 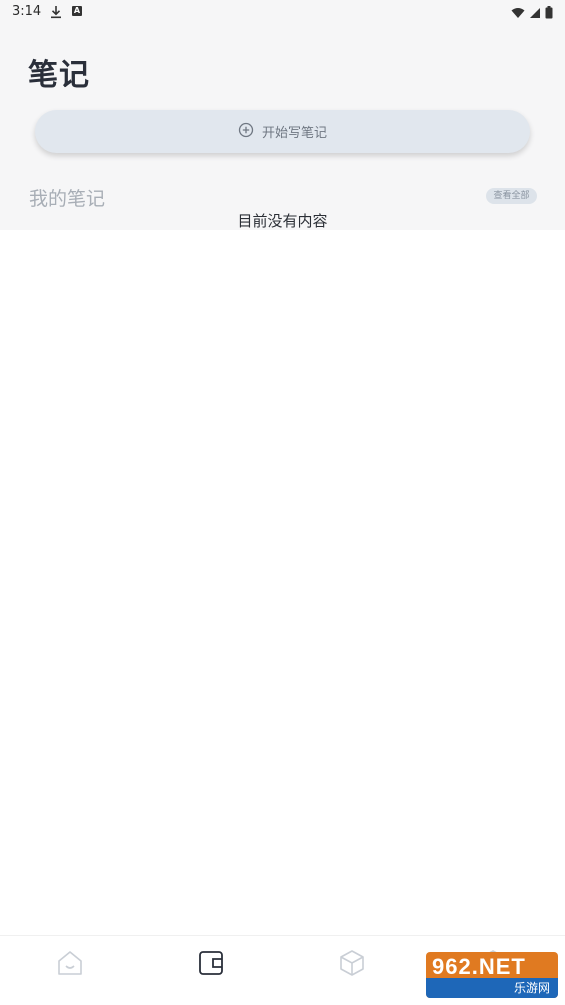 What do you see at coordinates (282, 12) in the screenshot?
I see `status-bar: 3:14 A` at bounding box center [282, 12].